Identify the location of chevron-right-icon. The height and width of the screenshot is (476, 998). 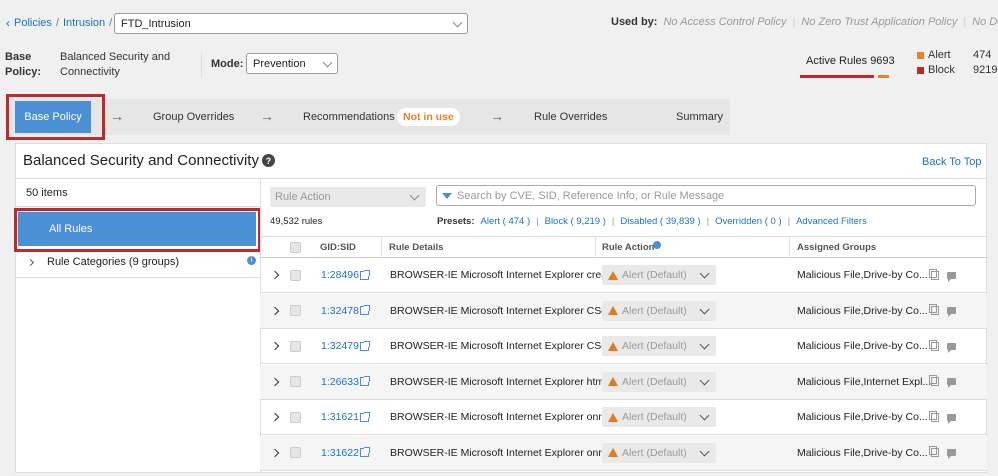
(30, 262).